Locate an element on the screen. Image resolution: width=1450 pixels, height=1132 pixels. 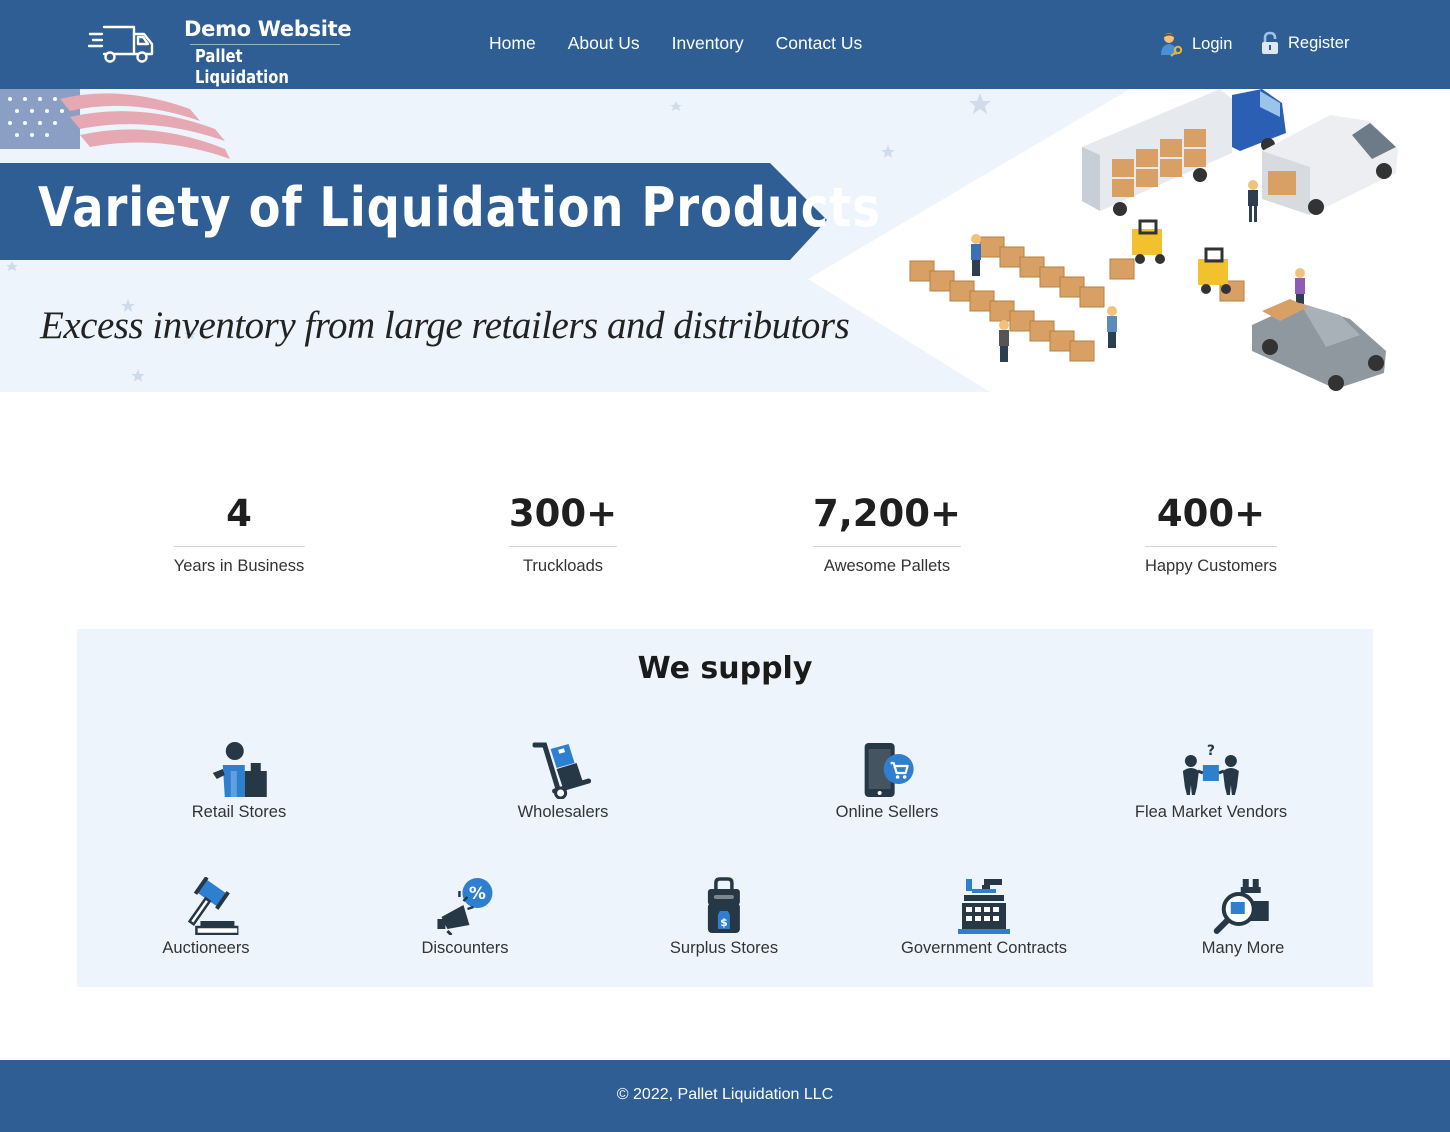
supply-item-label: Wholesalers is located at coordinates (563, 812).